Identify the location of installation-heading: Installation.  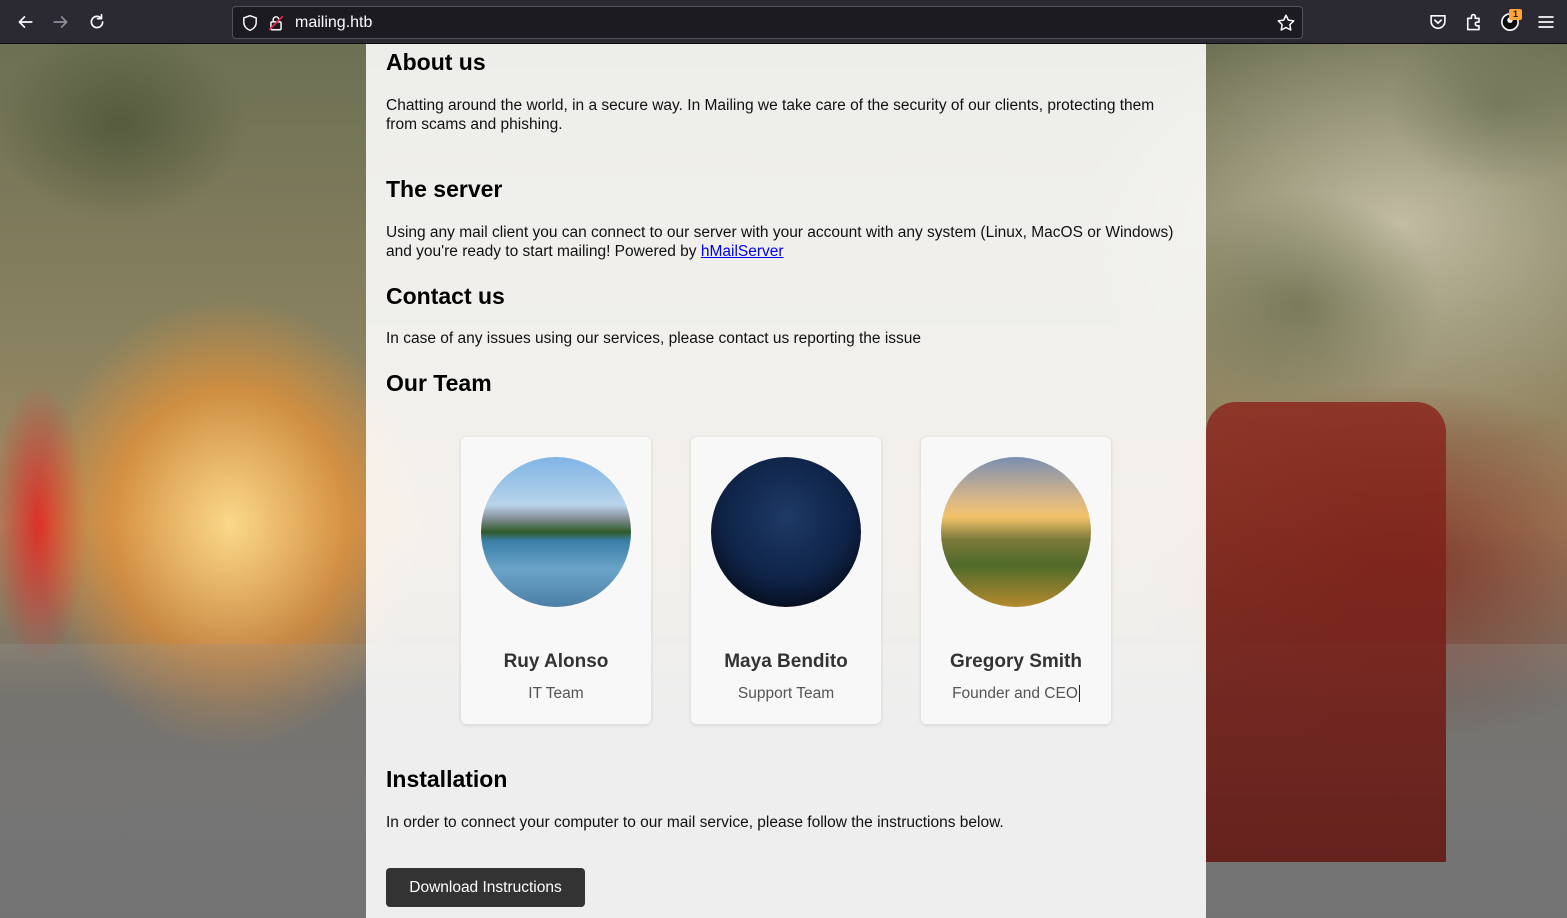
(447, 779).